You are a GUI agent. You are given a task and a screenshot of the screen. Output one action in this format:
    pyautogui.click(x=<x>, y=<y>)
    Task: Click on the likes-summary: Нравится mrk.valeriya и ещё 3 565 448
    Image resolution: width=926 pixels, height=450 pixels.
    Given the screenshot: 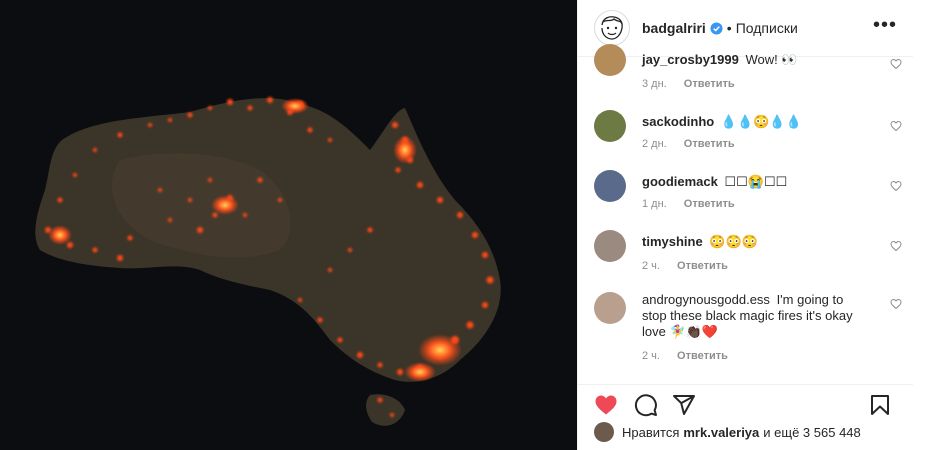 What is the action you would take?
    pyautogui.click(x=727, y=432)
    